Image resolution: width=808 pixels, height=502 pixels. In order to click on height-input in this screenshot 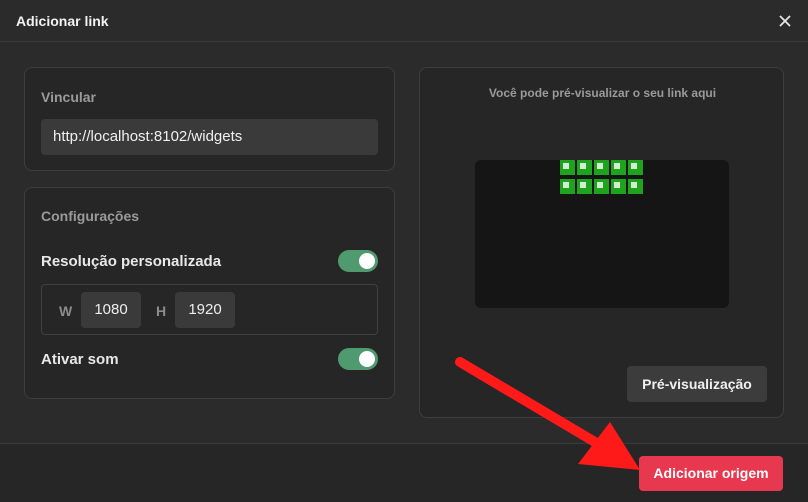, I will do `click(205, 310)`.